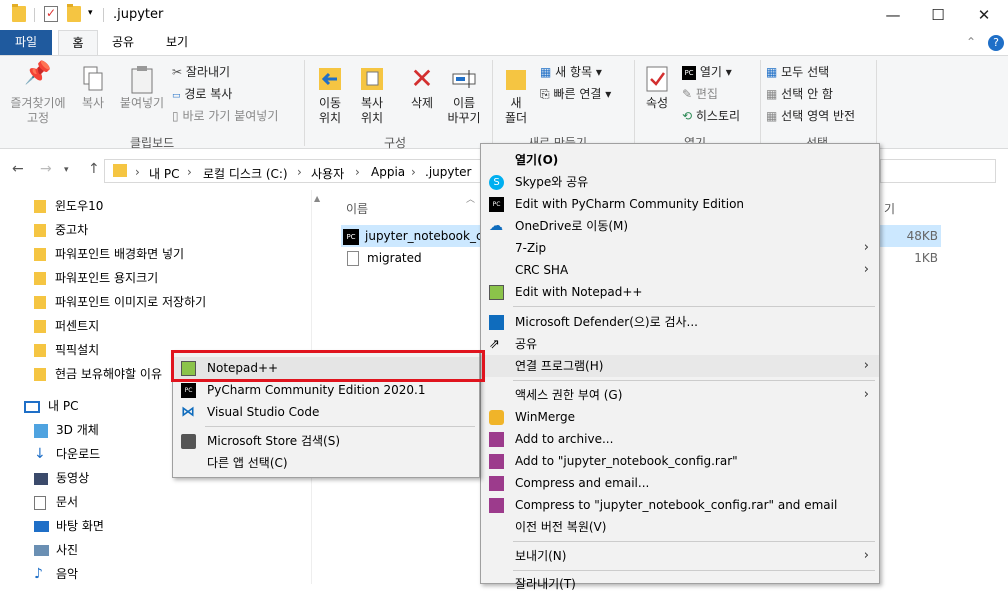  I want to click on properties-icon, so click(657, 79).